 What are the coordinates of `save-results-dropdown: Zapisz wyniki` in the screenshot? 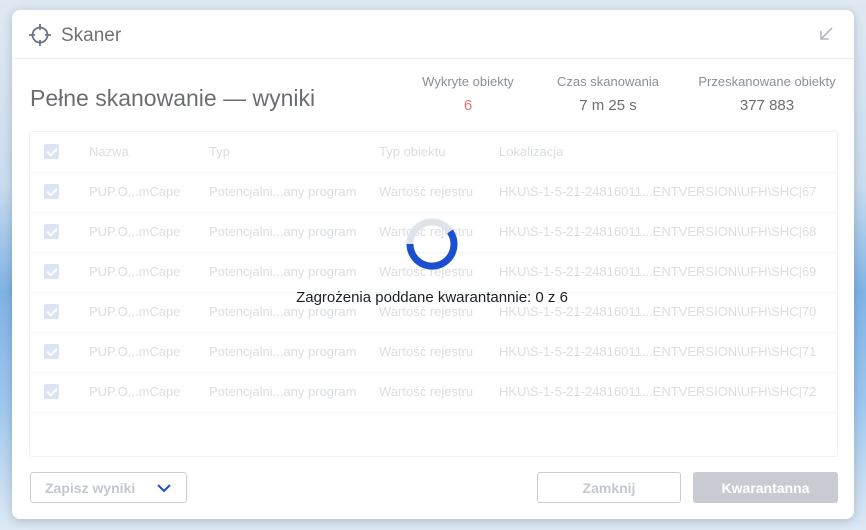 It's located at (108, 487).